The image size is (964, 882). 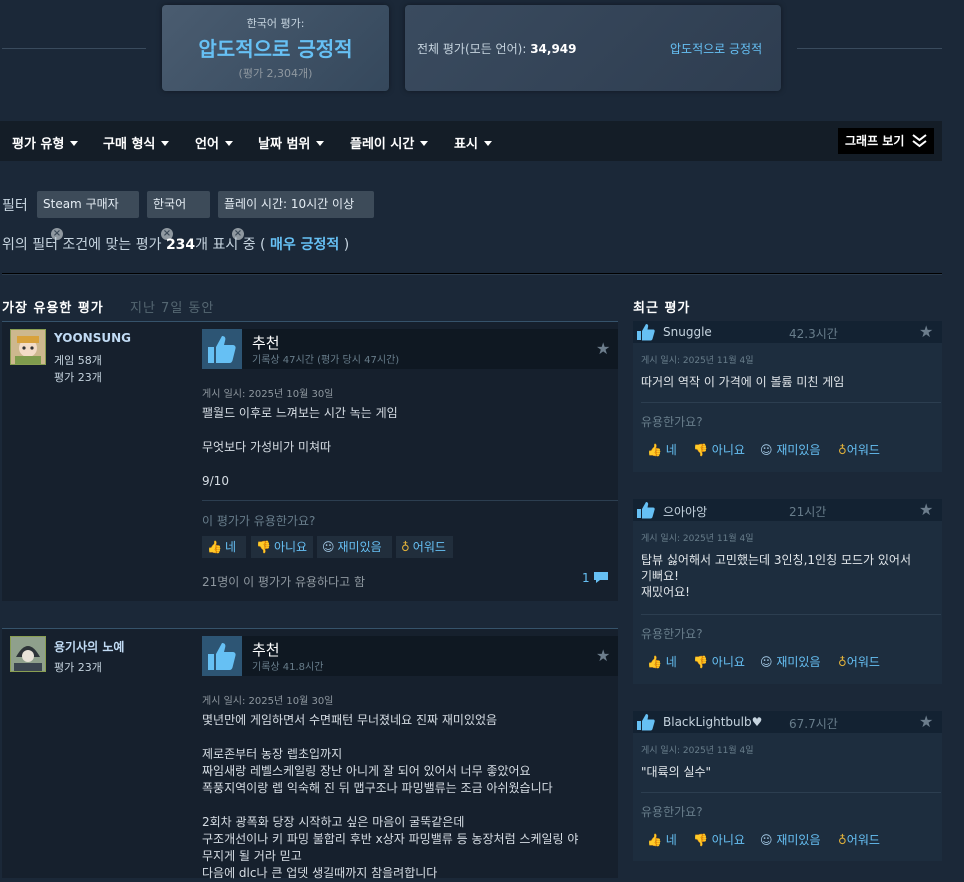 What do you see at coordinates (300, 447) in the screenshot?
I see `review-text: 팰월드 이후로 느껴보는 시간 녹는 게임 무엇보다 가성비가 미쳐따 9/10` at bounding box center [300, 447].